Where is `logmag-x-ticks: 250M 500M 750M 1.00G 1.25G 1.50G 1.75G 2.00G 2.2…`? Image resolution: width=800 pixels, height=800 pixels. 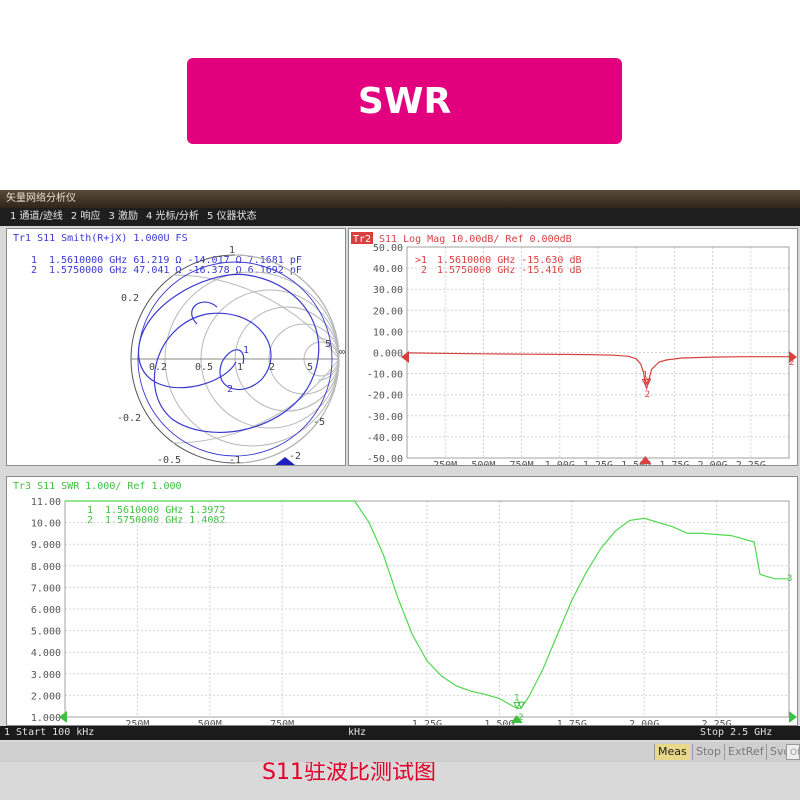 logmag-x-ticks: 250M 500M 750M 1.00G 1.25G 1.50G 1.75G 2.00G 2.2… is located at coordinates (599, 463).